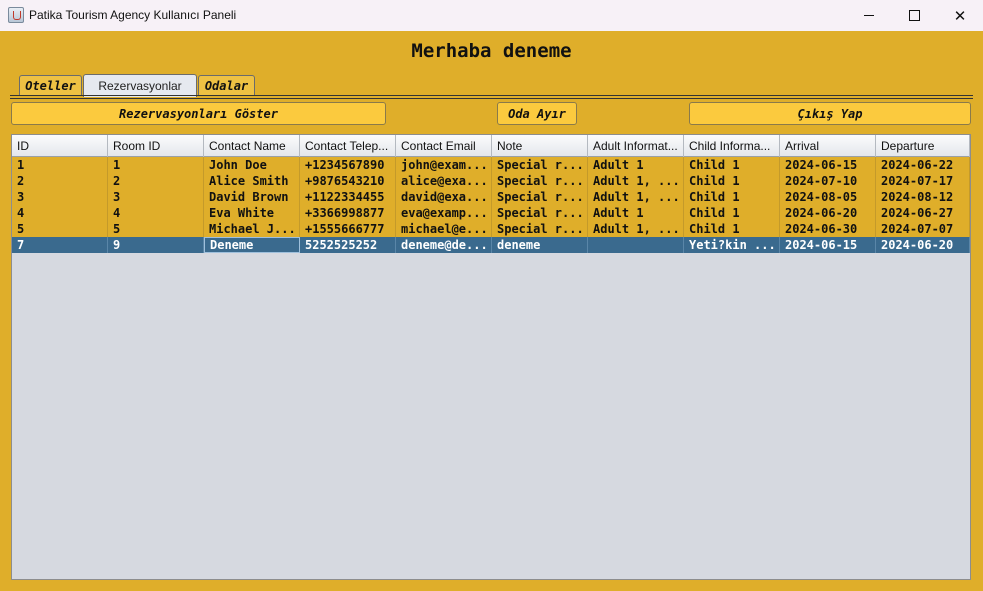  What do you see at coordinates (133, 15) in the screenshot?
I see `window-title: Patika Tourism Agency Kullanıcı Paneli` at bounding box center [133, 15].